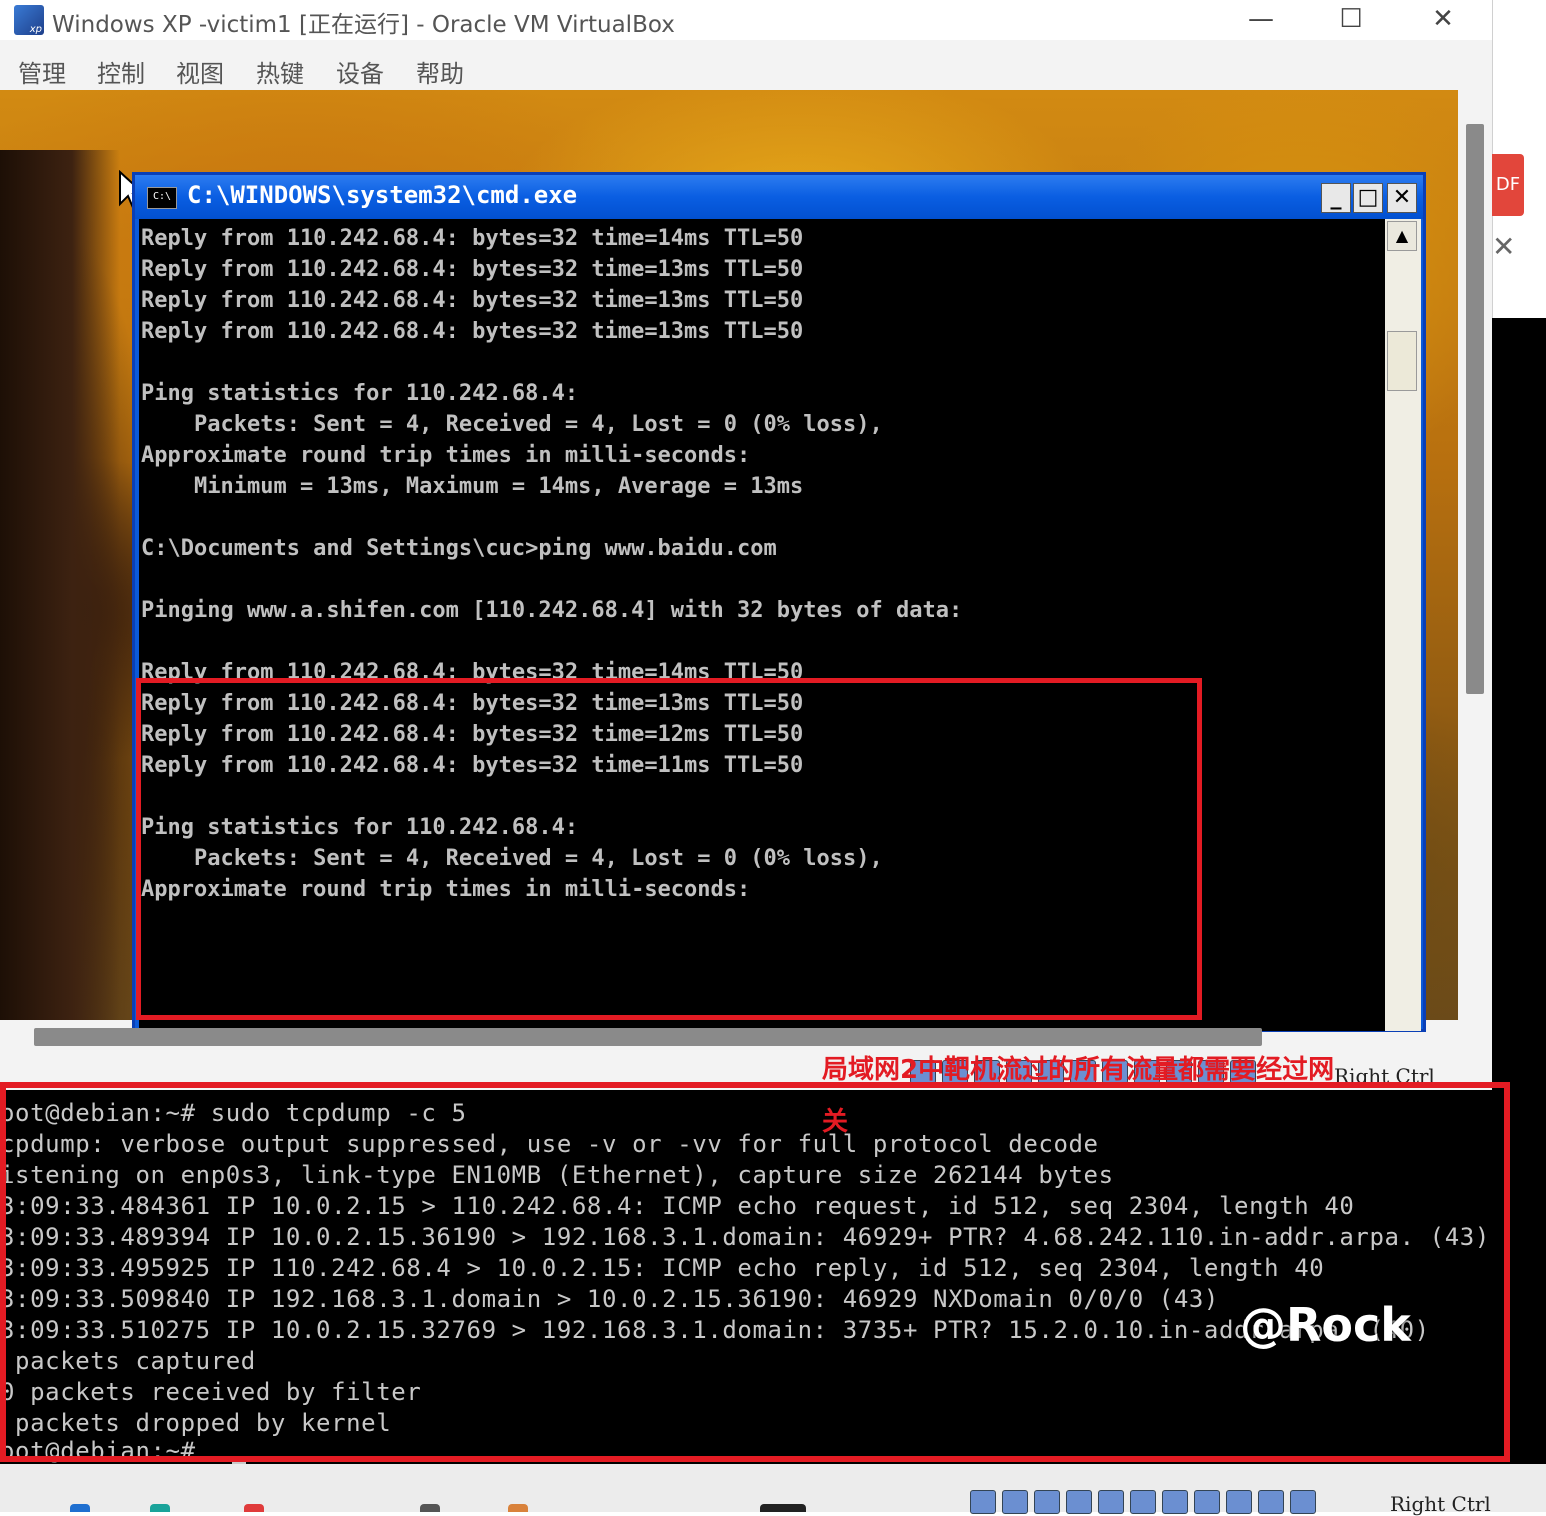 Image resolution: width=1546 pixels, height=1516 pixels. I want to click on minimize-button: —, so click(1261, 19).